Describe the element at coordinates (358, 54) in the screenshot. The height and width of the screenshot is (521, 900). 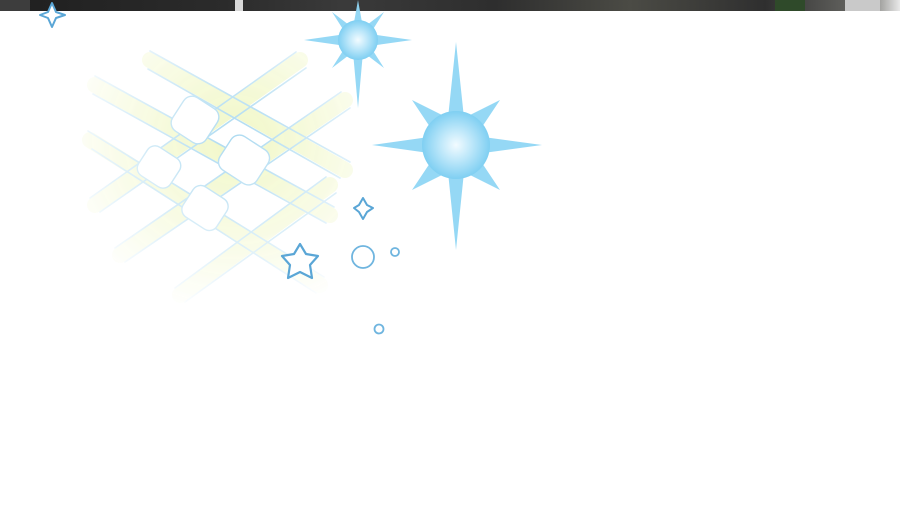
I see `medium-sparkle-icon` at that location.